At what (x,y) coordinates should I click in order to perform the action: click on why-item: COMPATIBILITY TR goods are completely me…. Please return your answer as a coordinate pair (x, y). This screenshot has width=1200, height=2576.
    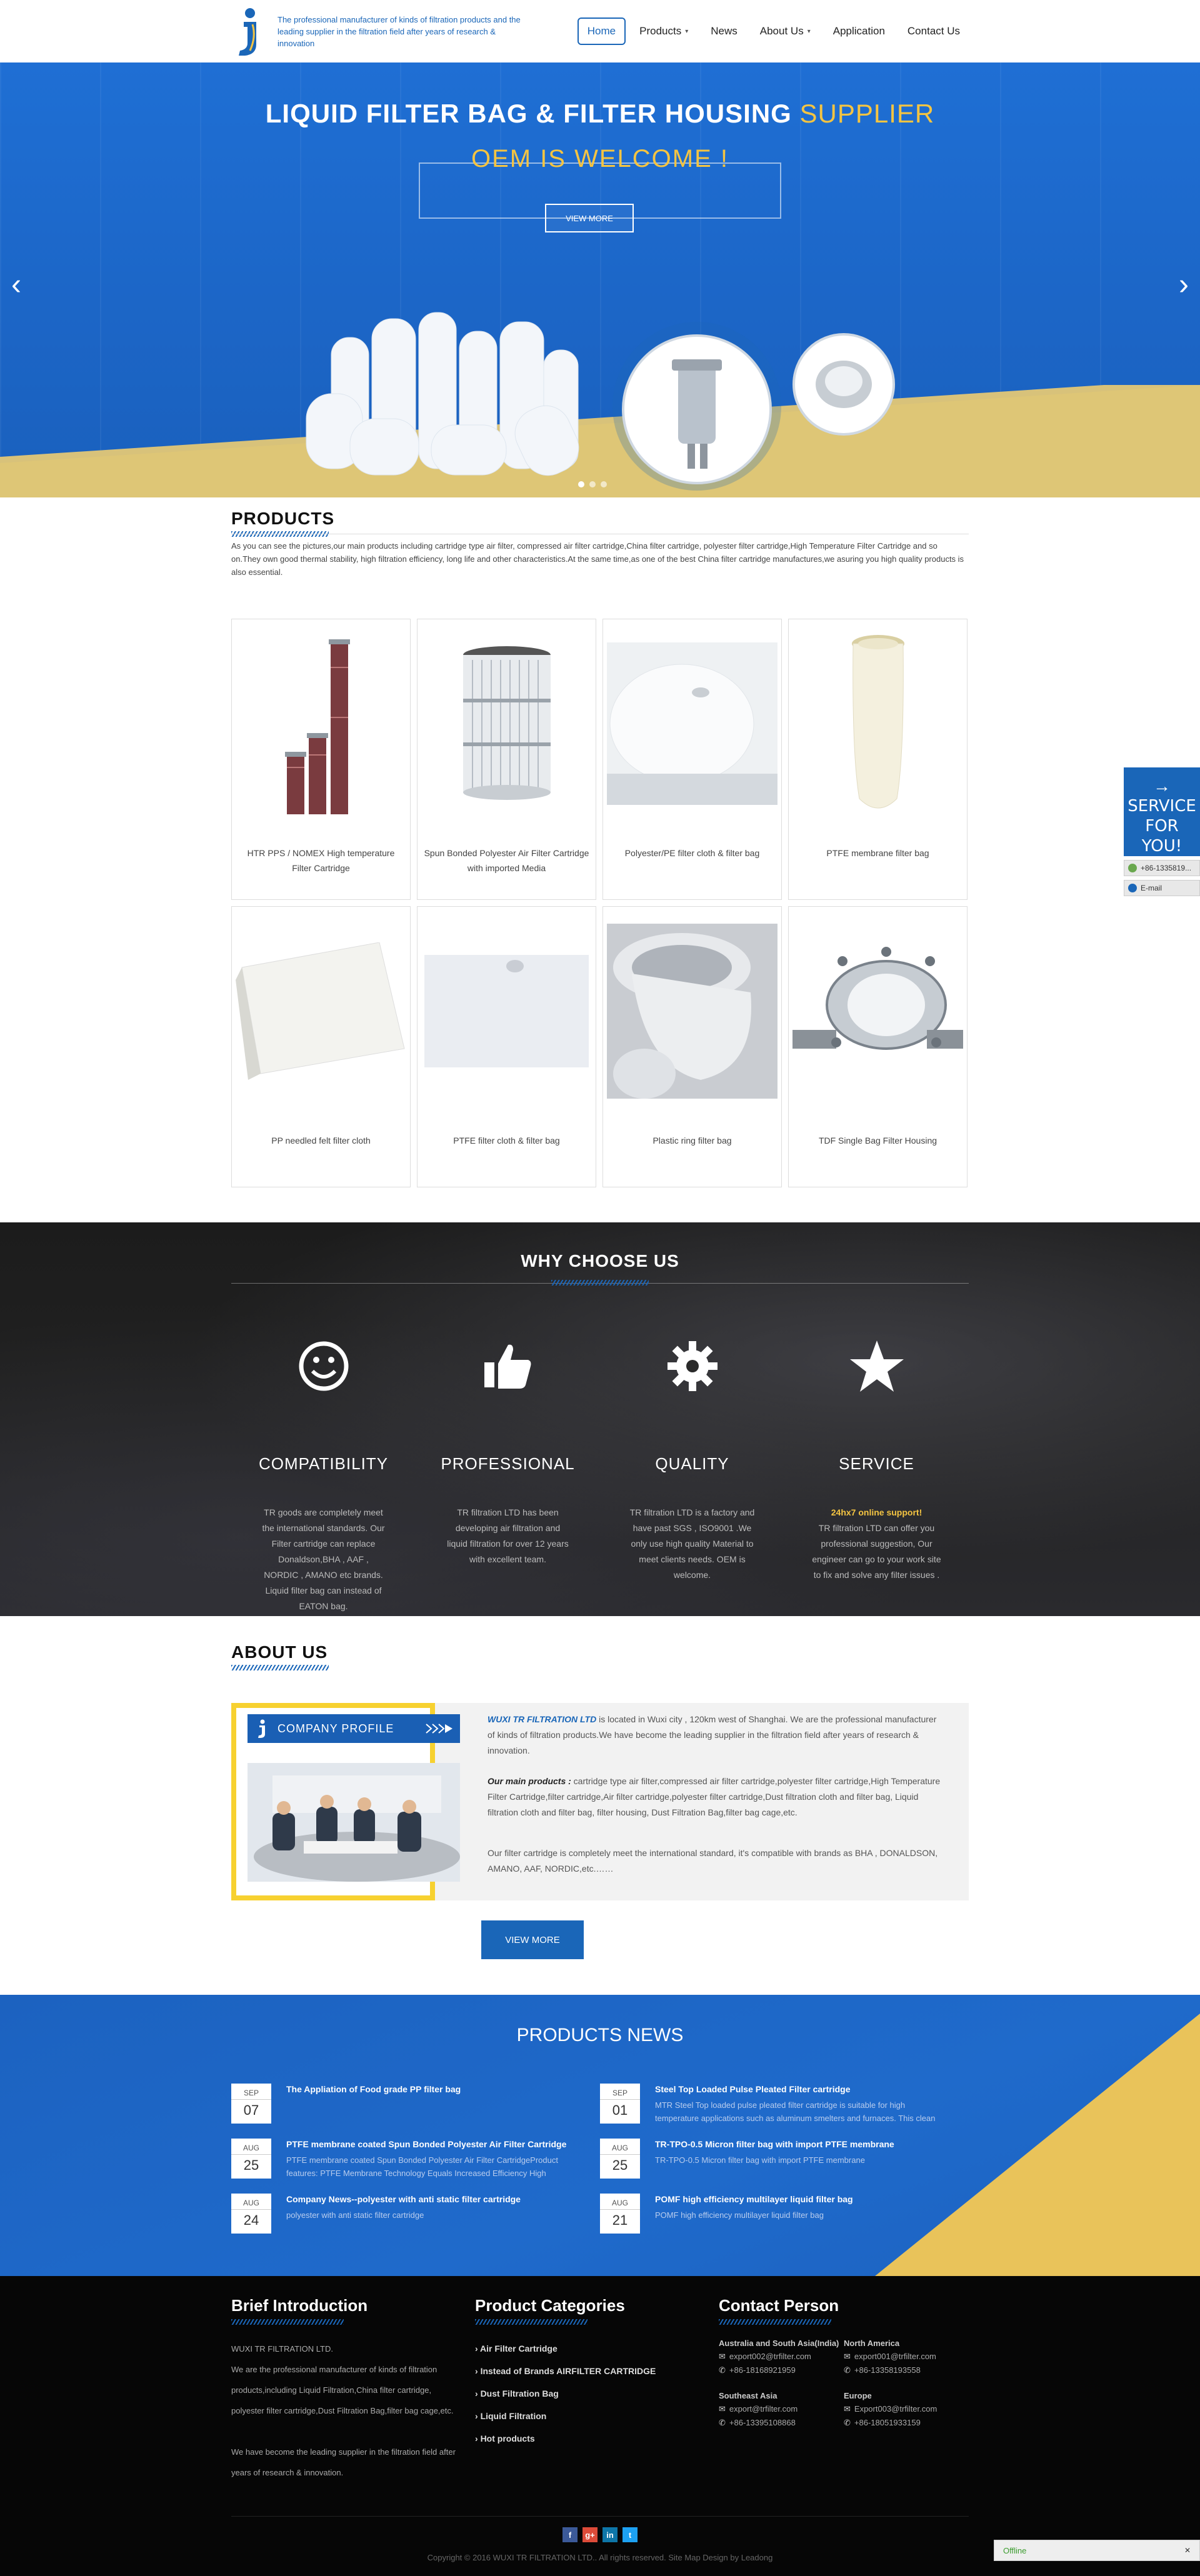
    Looking at the image, I should click on (323, 1473).